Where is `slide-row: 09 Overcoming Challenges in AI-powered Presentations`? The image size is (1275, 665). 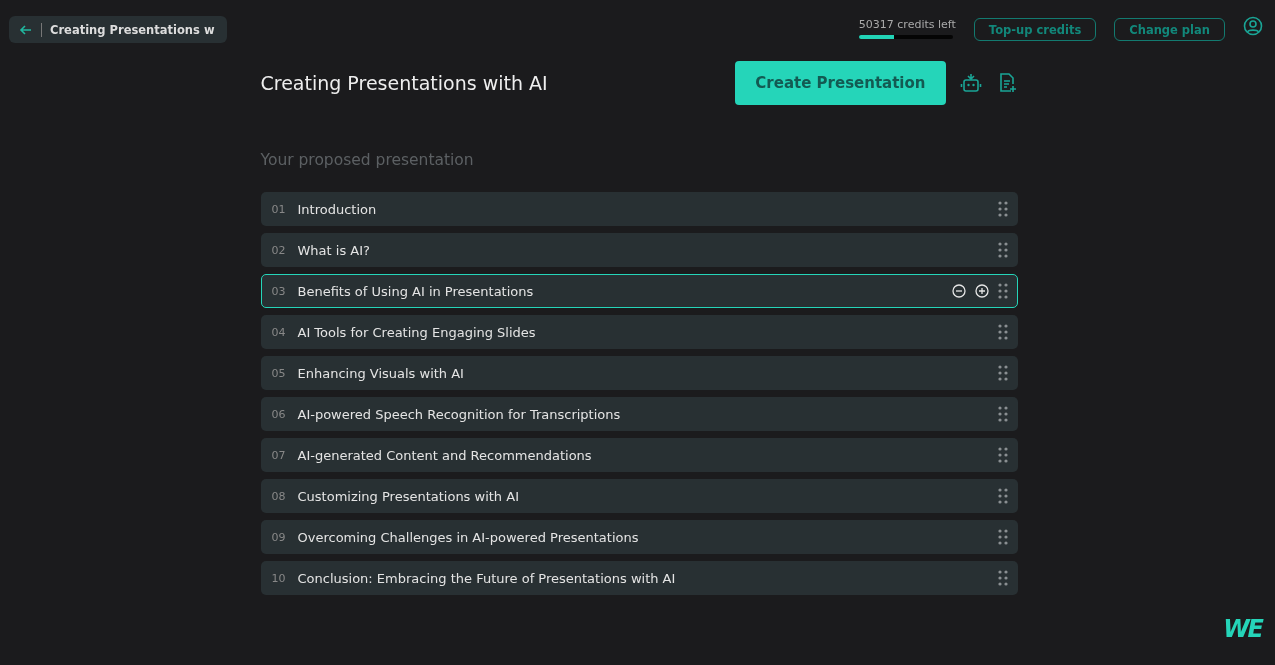
slide-row: 09 Overcoming Challenges in AI-powered Presentations is located at coordinates (639, 537).